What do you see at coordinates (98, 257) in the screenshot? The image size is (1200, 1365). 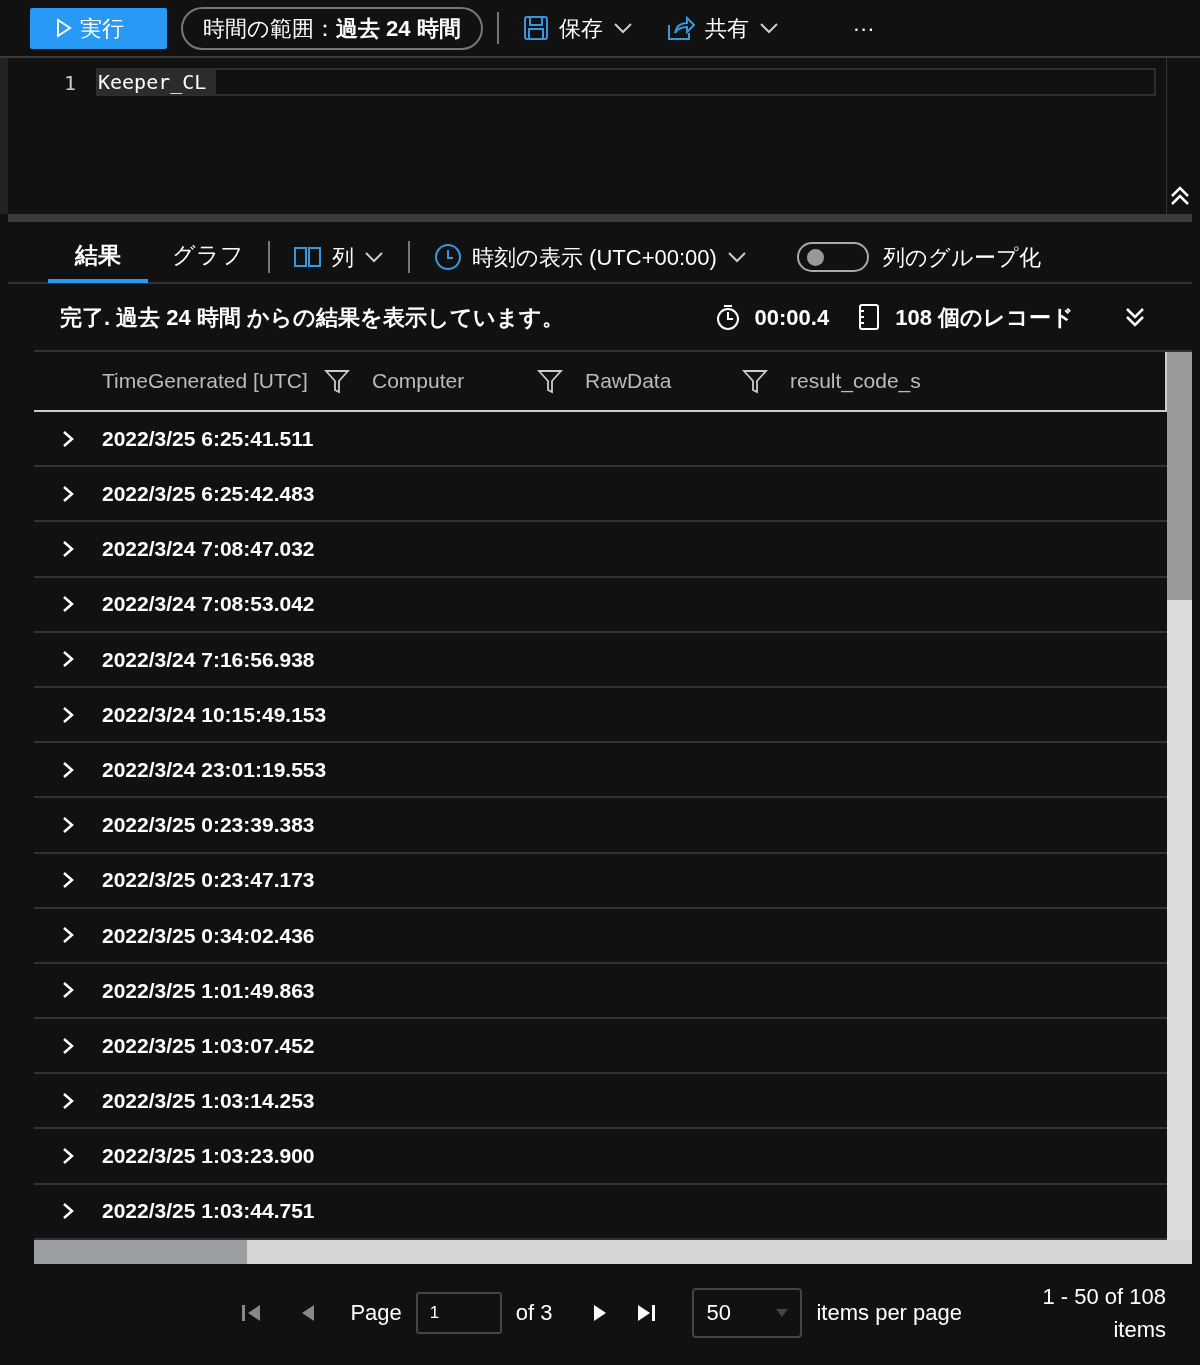 I see `results-tab: 結果` at bounding box center [98, 257].